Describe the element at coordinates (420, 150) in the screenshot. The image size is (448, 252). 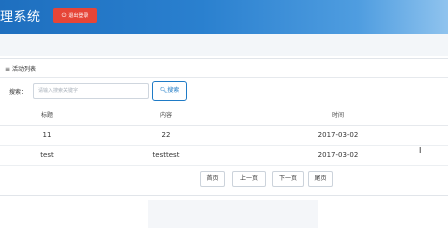
I see `text-cursor-icon: I` at that location.